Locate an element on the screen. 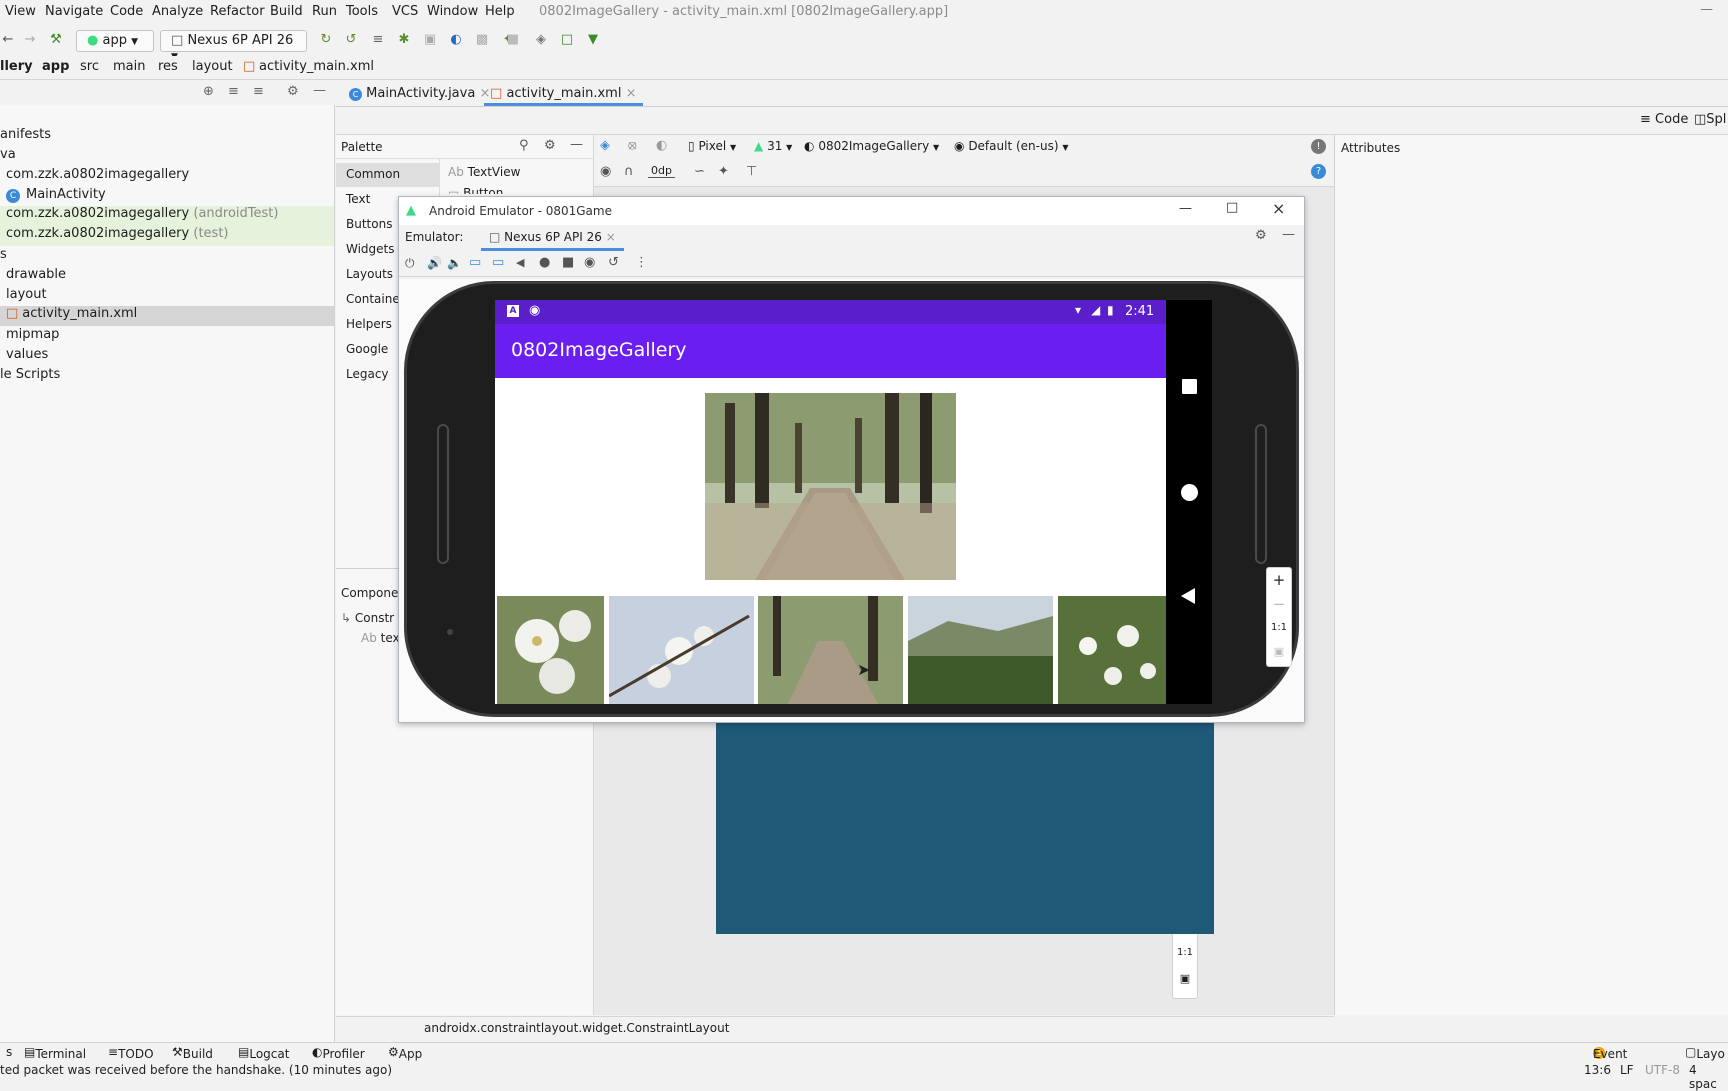  breadcrumb-item: main is located at coordinates (129, 66).